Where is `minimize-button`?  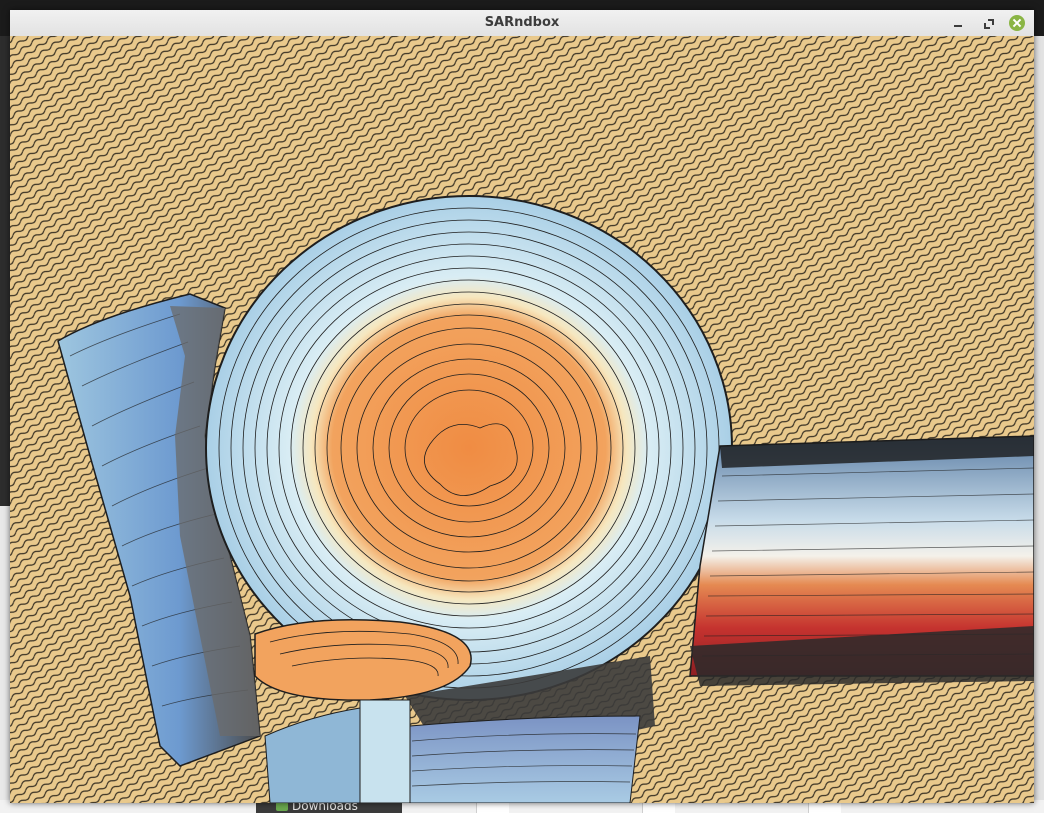
minimize-button is located at coordinates (958, 23).